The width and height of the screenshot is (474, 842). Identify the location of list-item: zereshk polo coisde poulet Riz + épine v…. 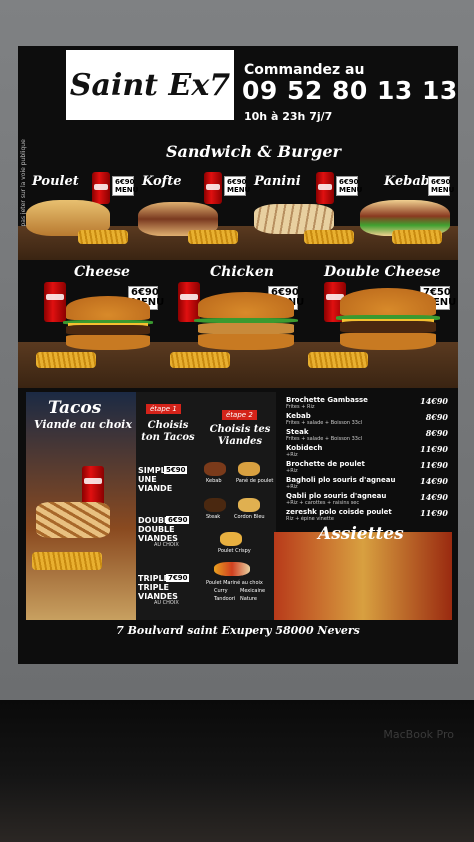
(366, 516).